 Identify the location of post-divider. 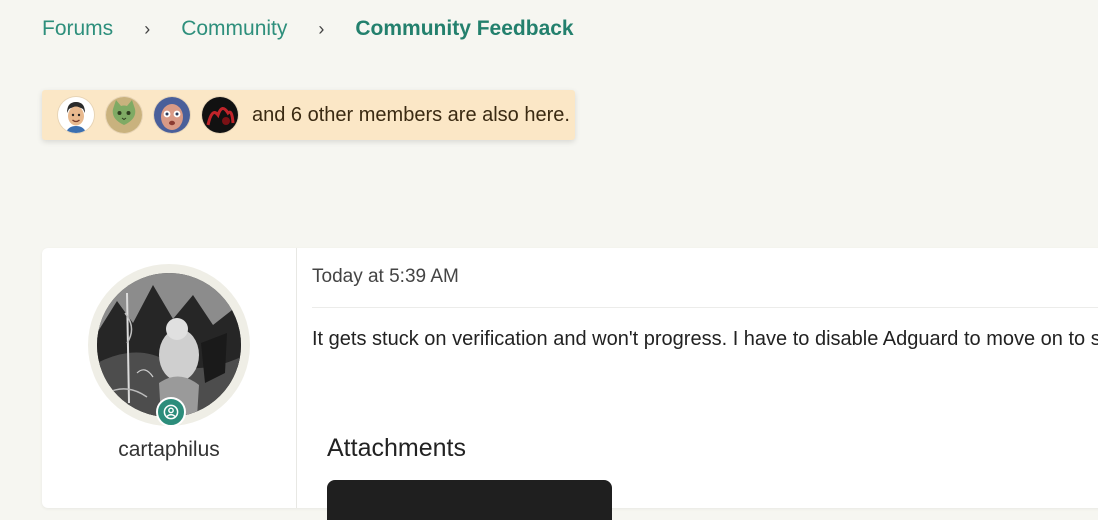
(705, 307).